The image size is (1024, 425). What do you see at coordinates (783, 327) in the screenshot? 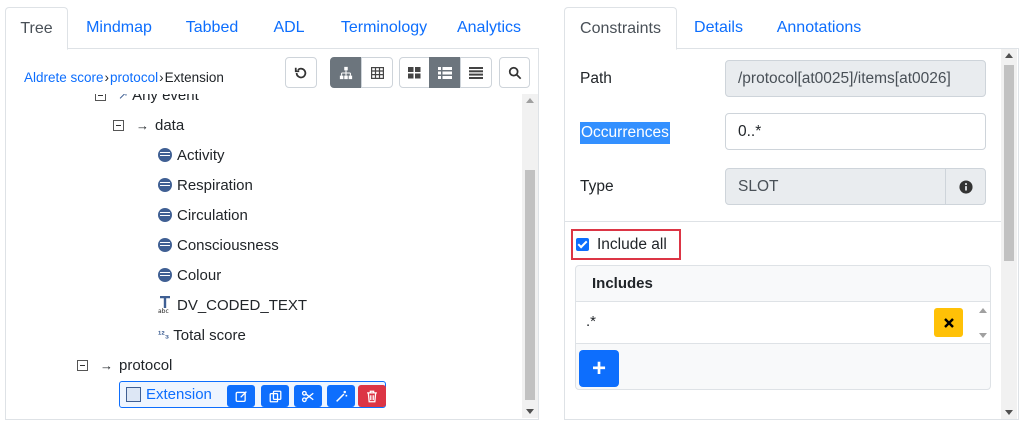
I see `includes-card: Includes .* +` at bounding box center [783, 327].